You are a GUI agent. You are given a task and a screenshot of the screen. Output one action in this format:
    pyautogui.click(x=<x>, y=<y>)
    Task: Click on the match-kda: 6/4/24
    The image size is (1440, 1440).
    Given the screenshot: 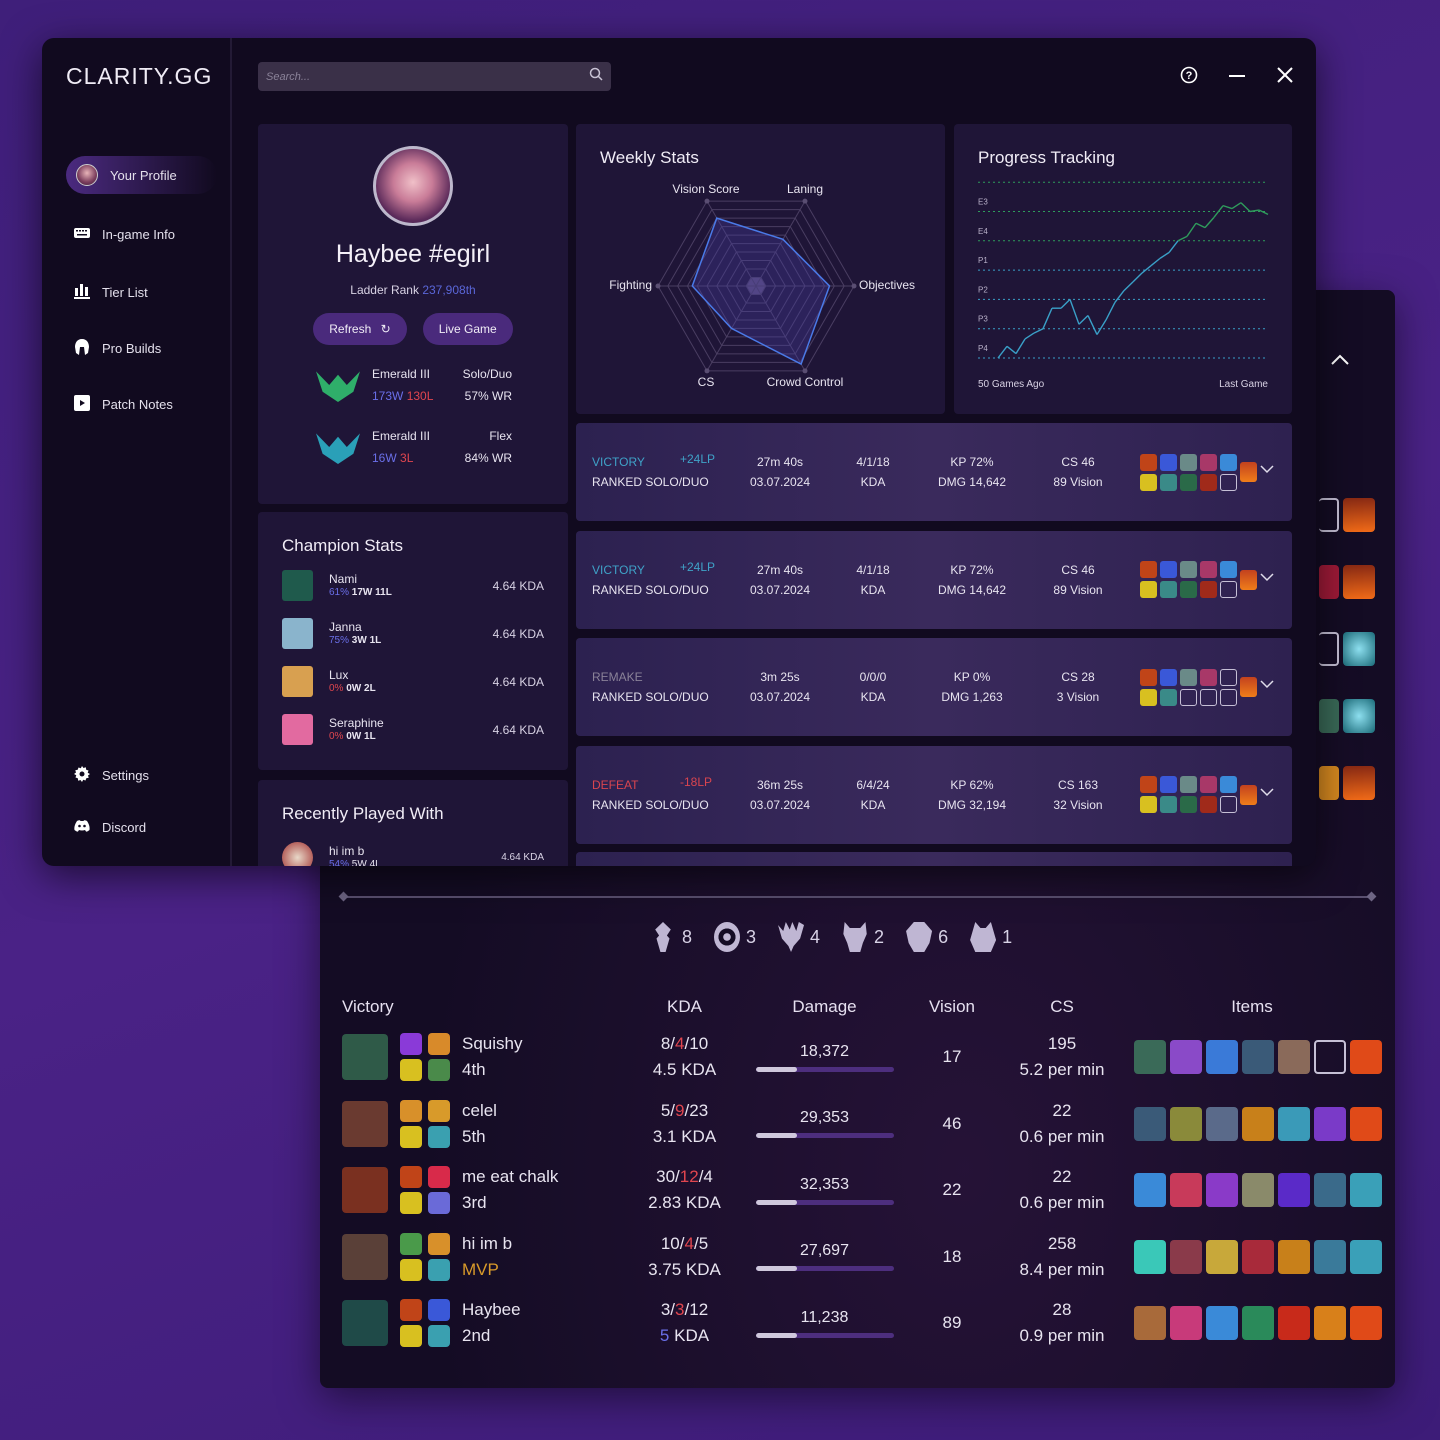 What is the action you would take?
    pyautogui.click(x=873, y=784)
    